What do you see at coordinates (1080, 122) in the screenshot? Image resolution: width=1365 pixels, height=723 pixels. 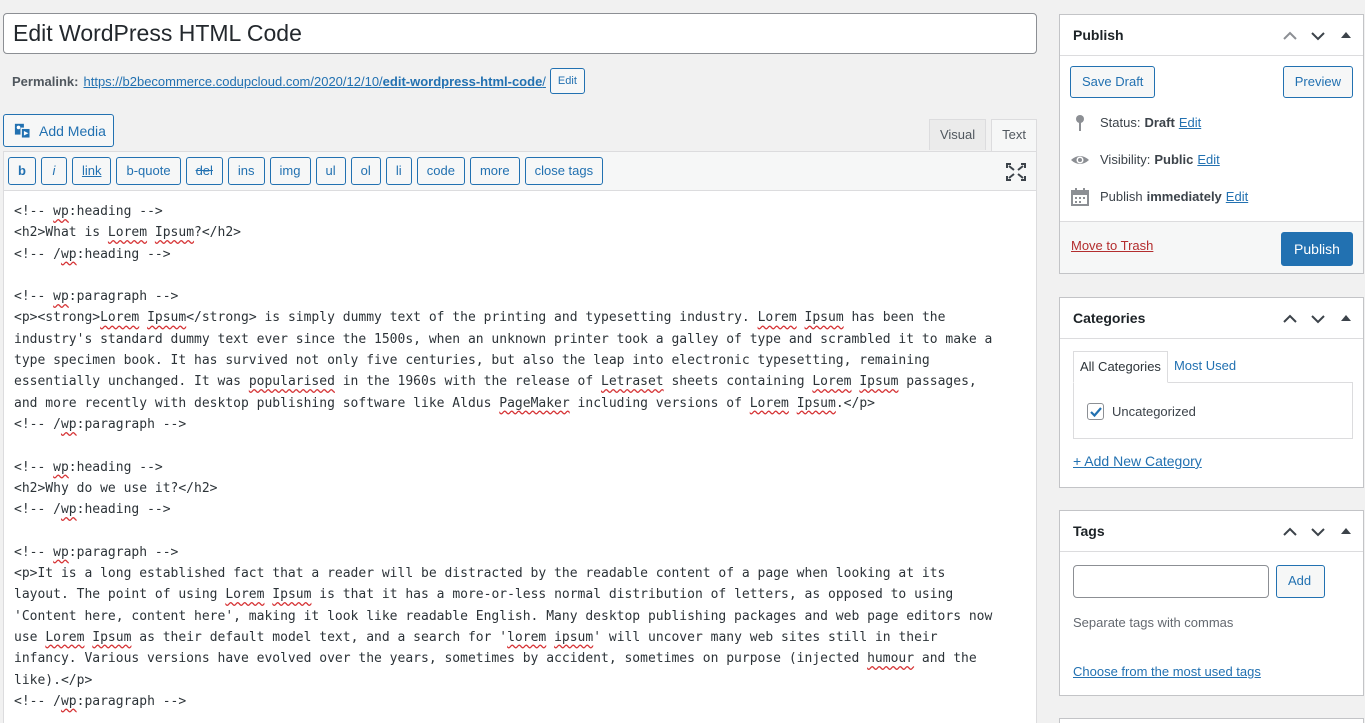 I see `pin-icon` at bounding box center [1080, 122].